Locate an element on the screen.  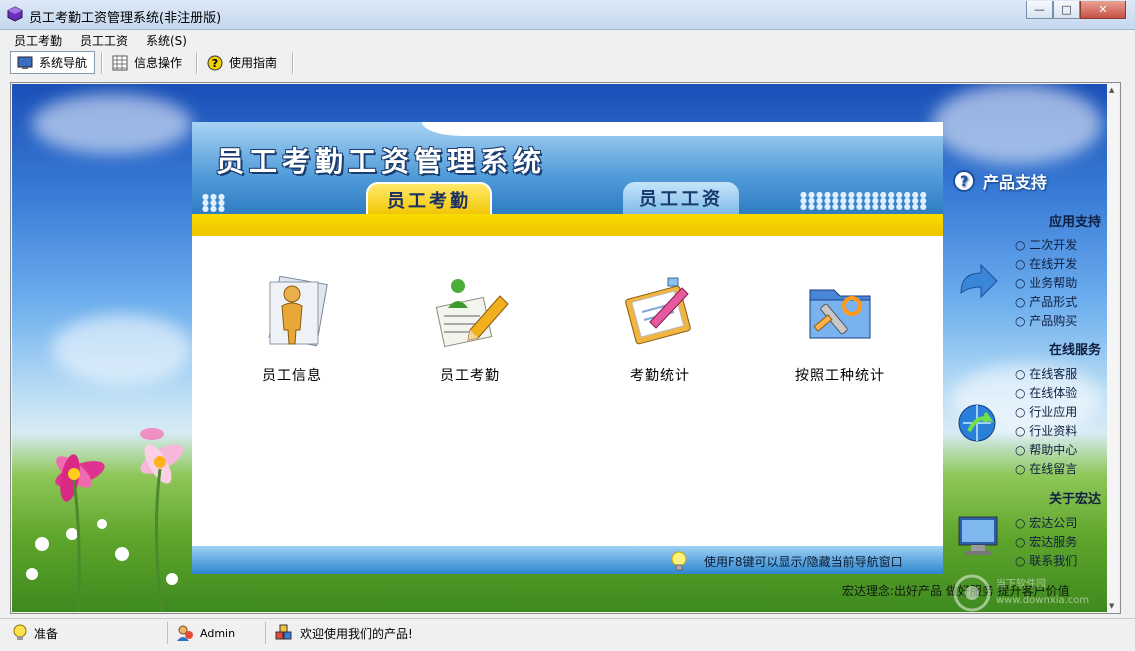
attendance-stats-label: 考勤统计 is located at coordinates (660, 376).